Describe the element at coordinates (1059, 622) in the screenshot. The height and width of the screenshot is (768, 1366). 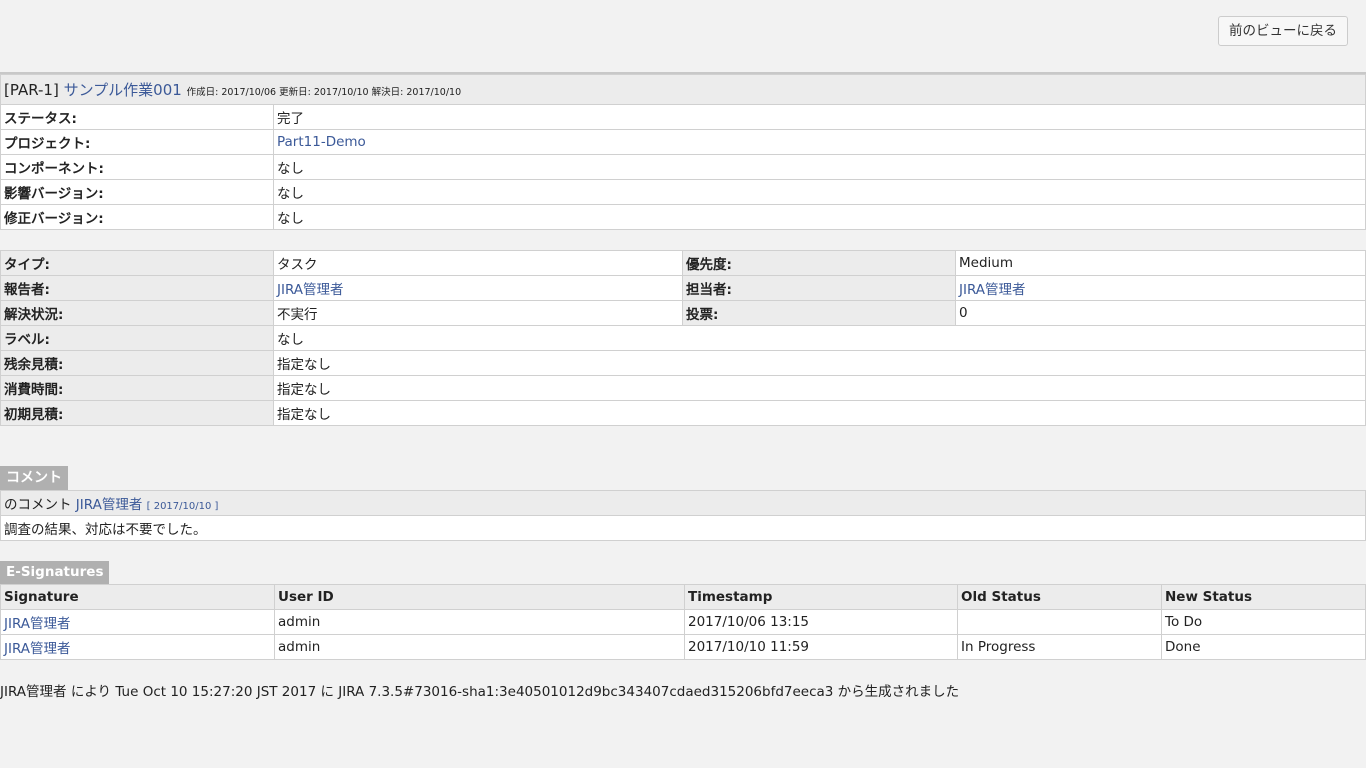
I see `signature-field` at that location.